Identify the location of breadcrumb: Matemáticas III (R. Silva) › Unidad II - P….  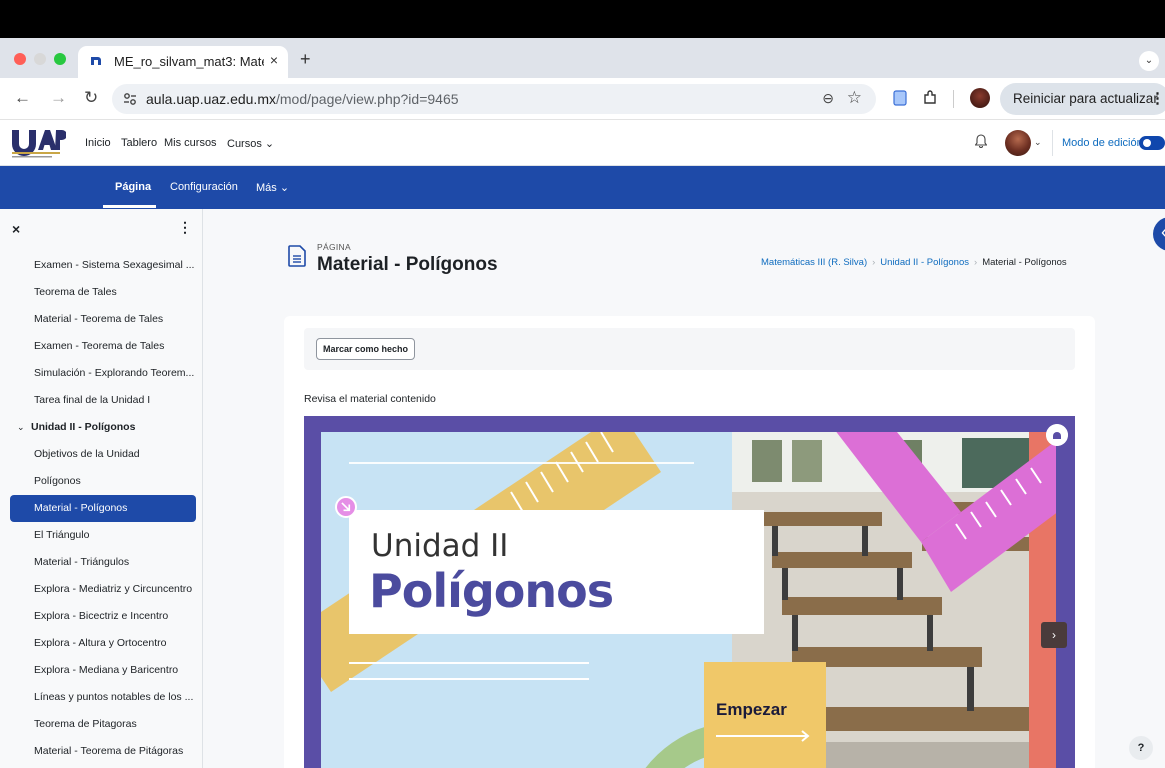
(914, 262).